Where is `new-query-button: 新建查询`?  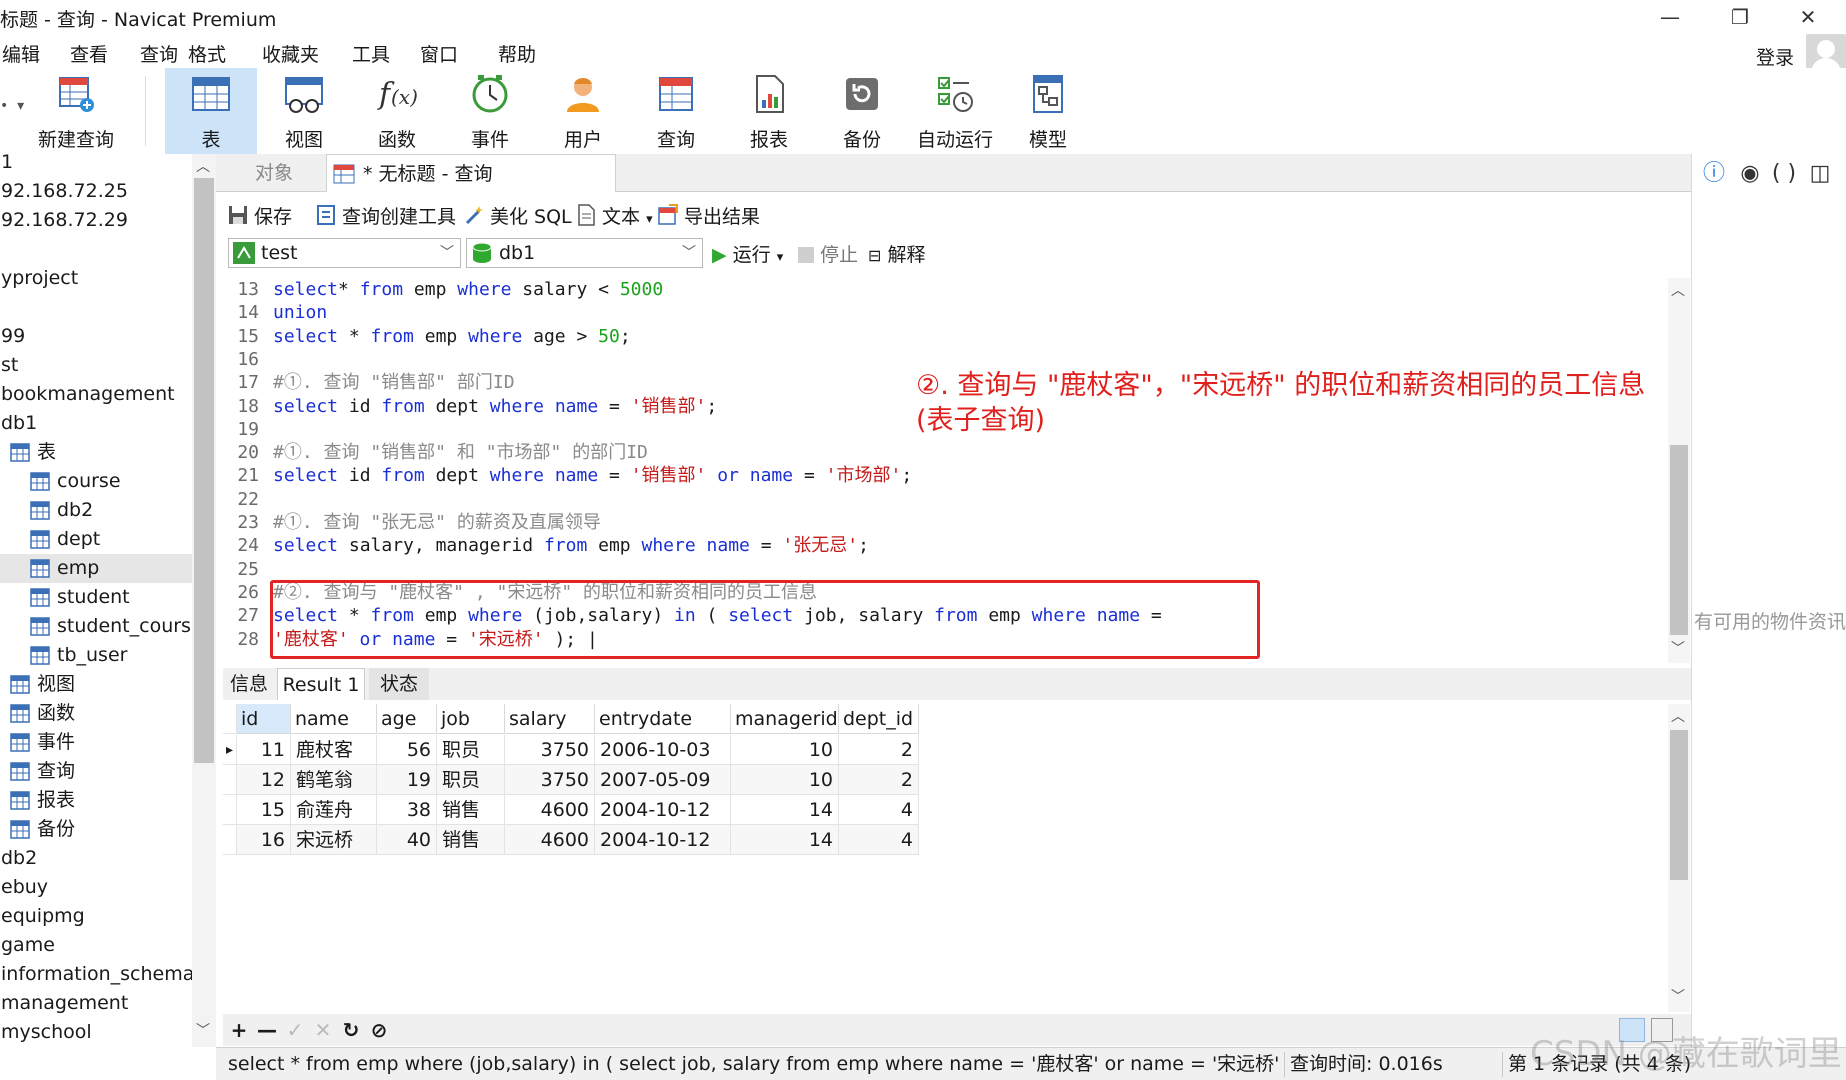
new-query-button: 新建查询 is located at coordinates (76, 111).